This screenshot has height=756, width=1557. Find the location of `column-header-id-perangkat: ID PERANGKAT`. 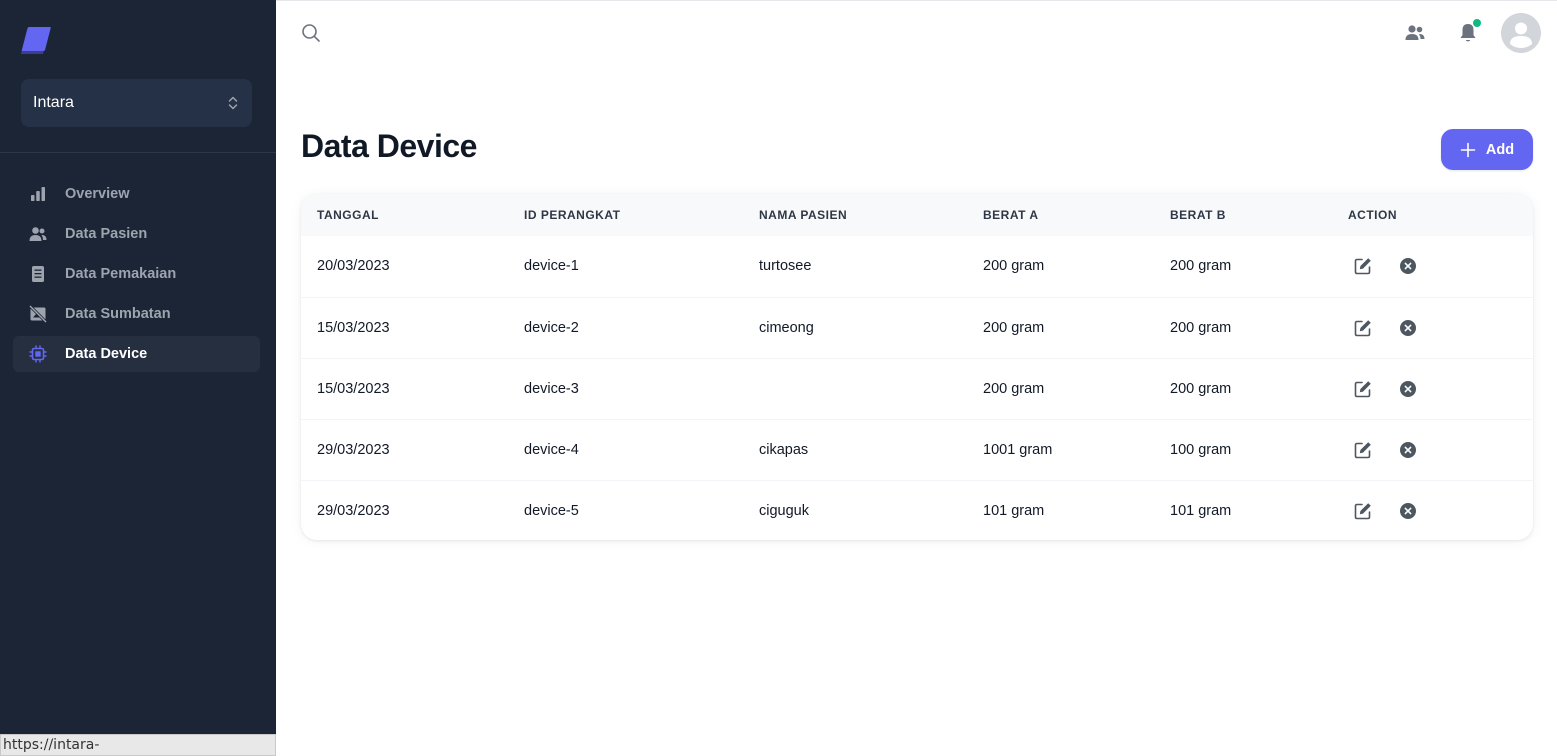

column-header-id-perangkat: ID PERANGKAT is located at coordinates (572, 215).